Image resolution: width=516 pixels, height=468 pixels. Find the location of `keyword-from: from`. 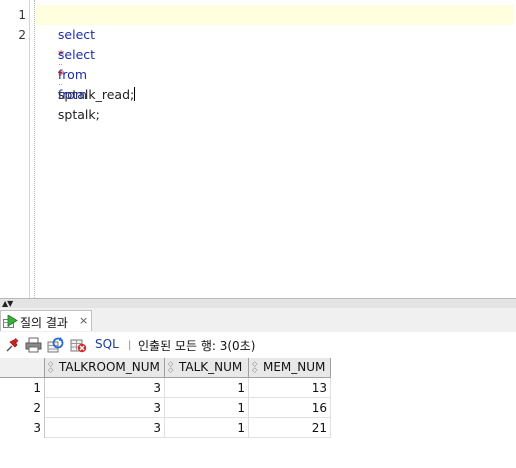

keyword-from: from is located at coordinates (72, 94).